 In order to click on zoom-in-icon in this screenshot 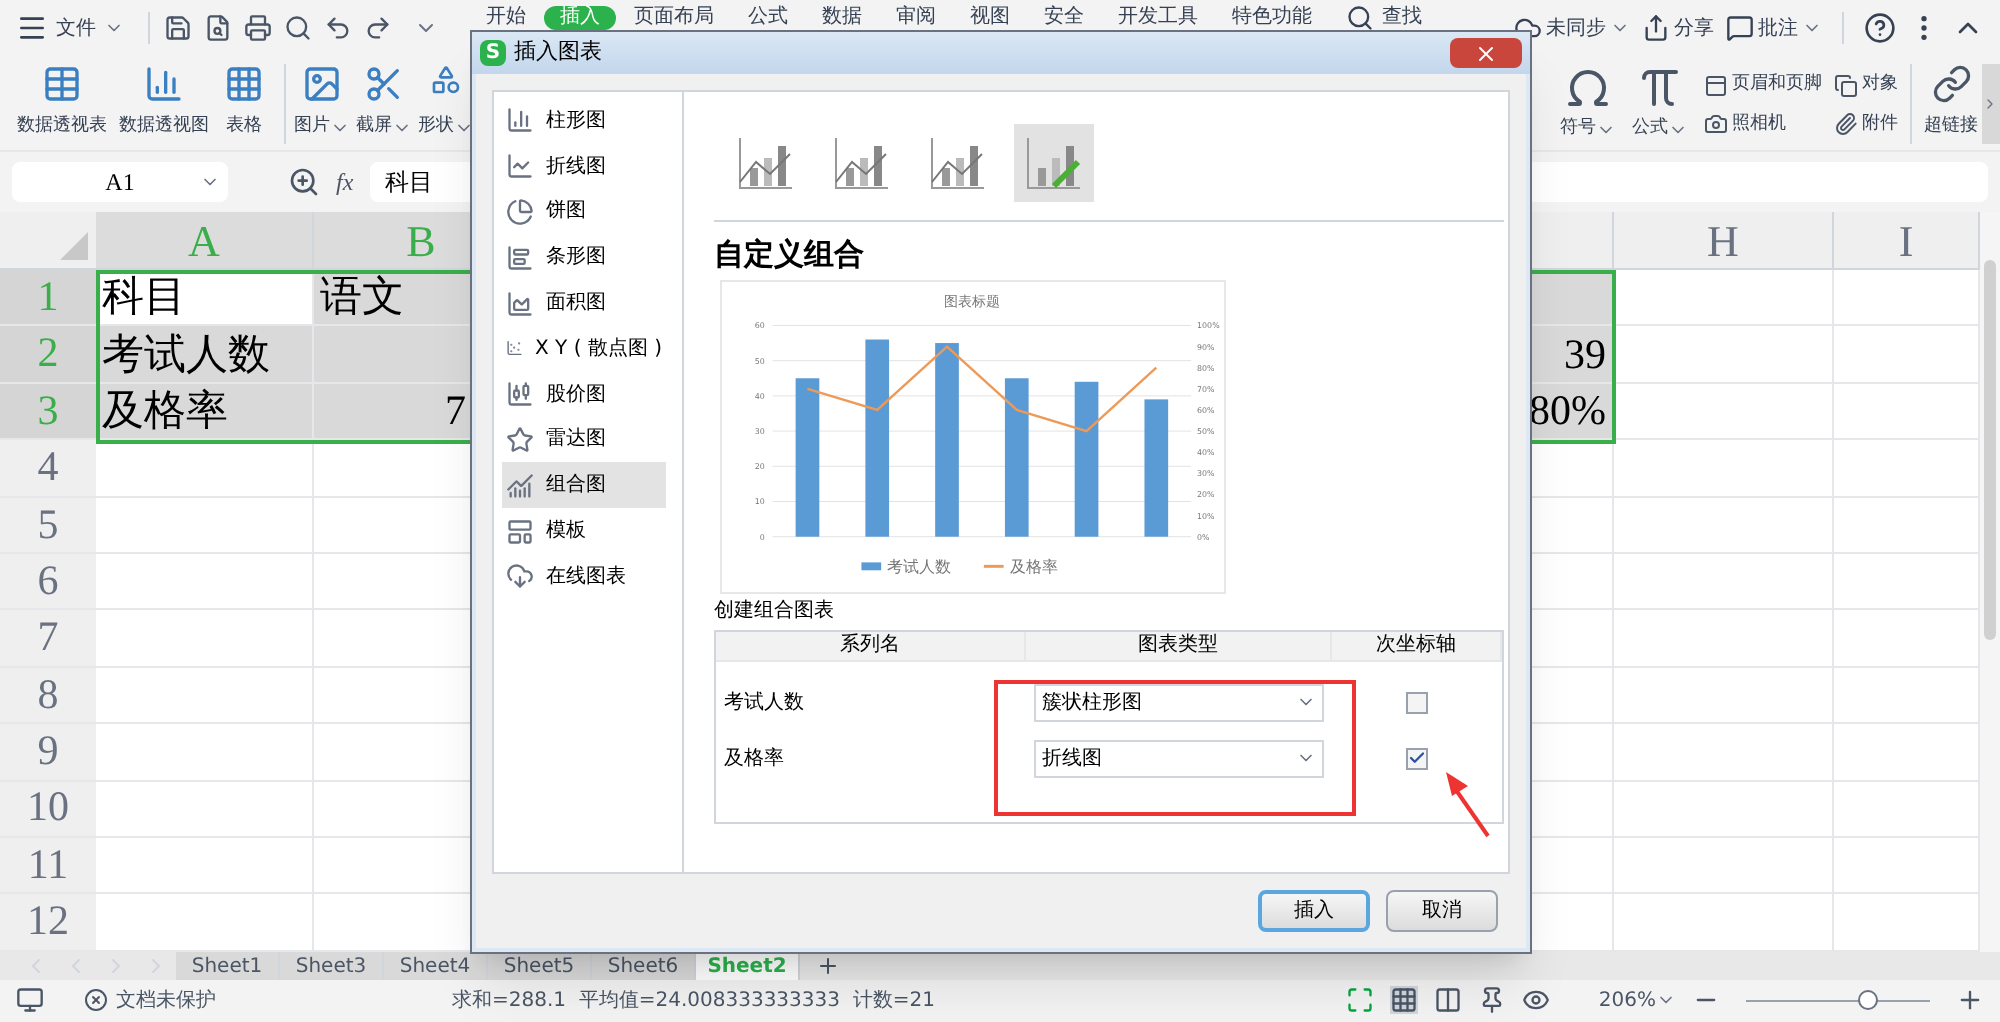, I will do `click(1970, 1000)`.